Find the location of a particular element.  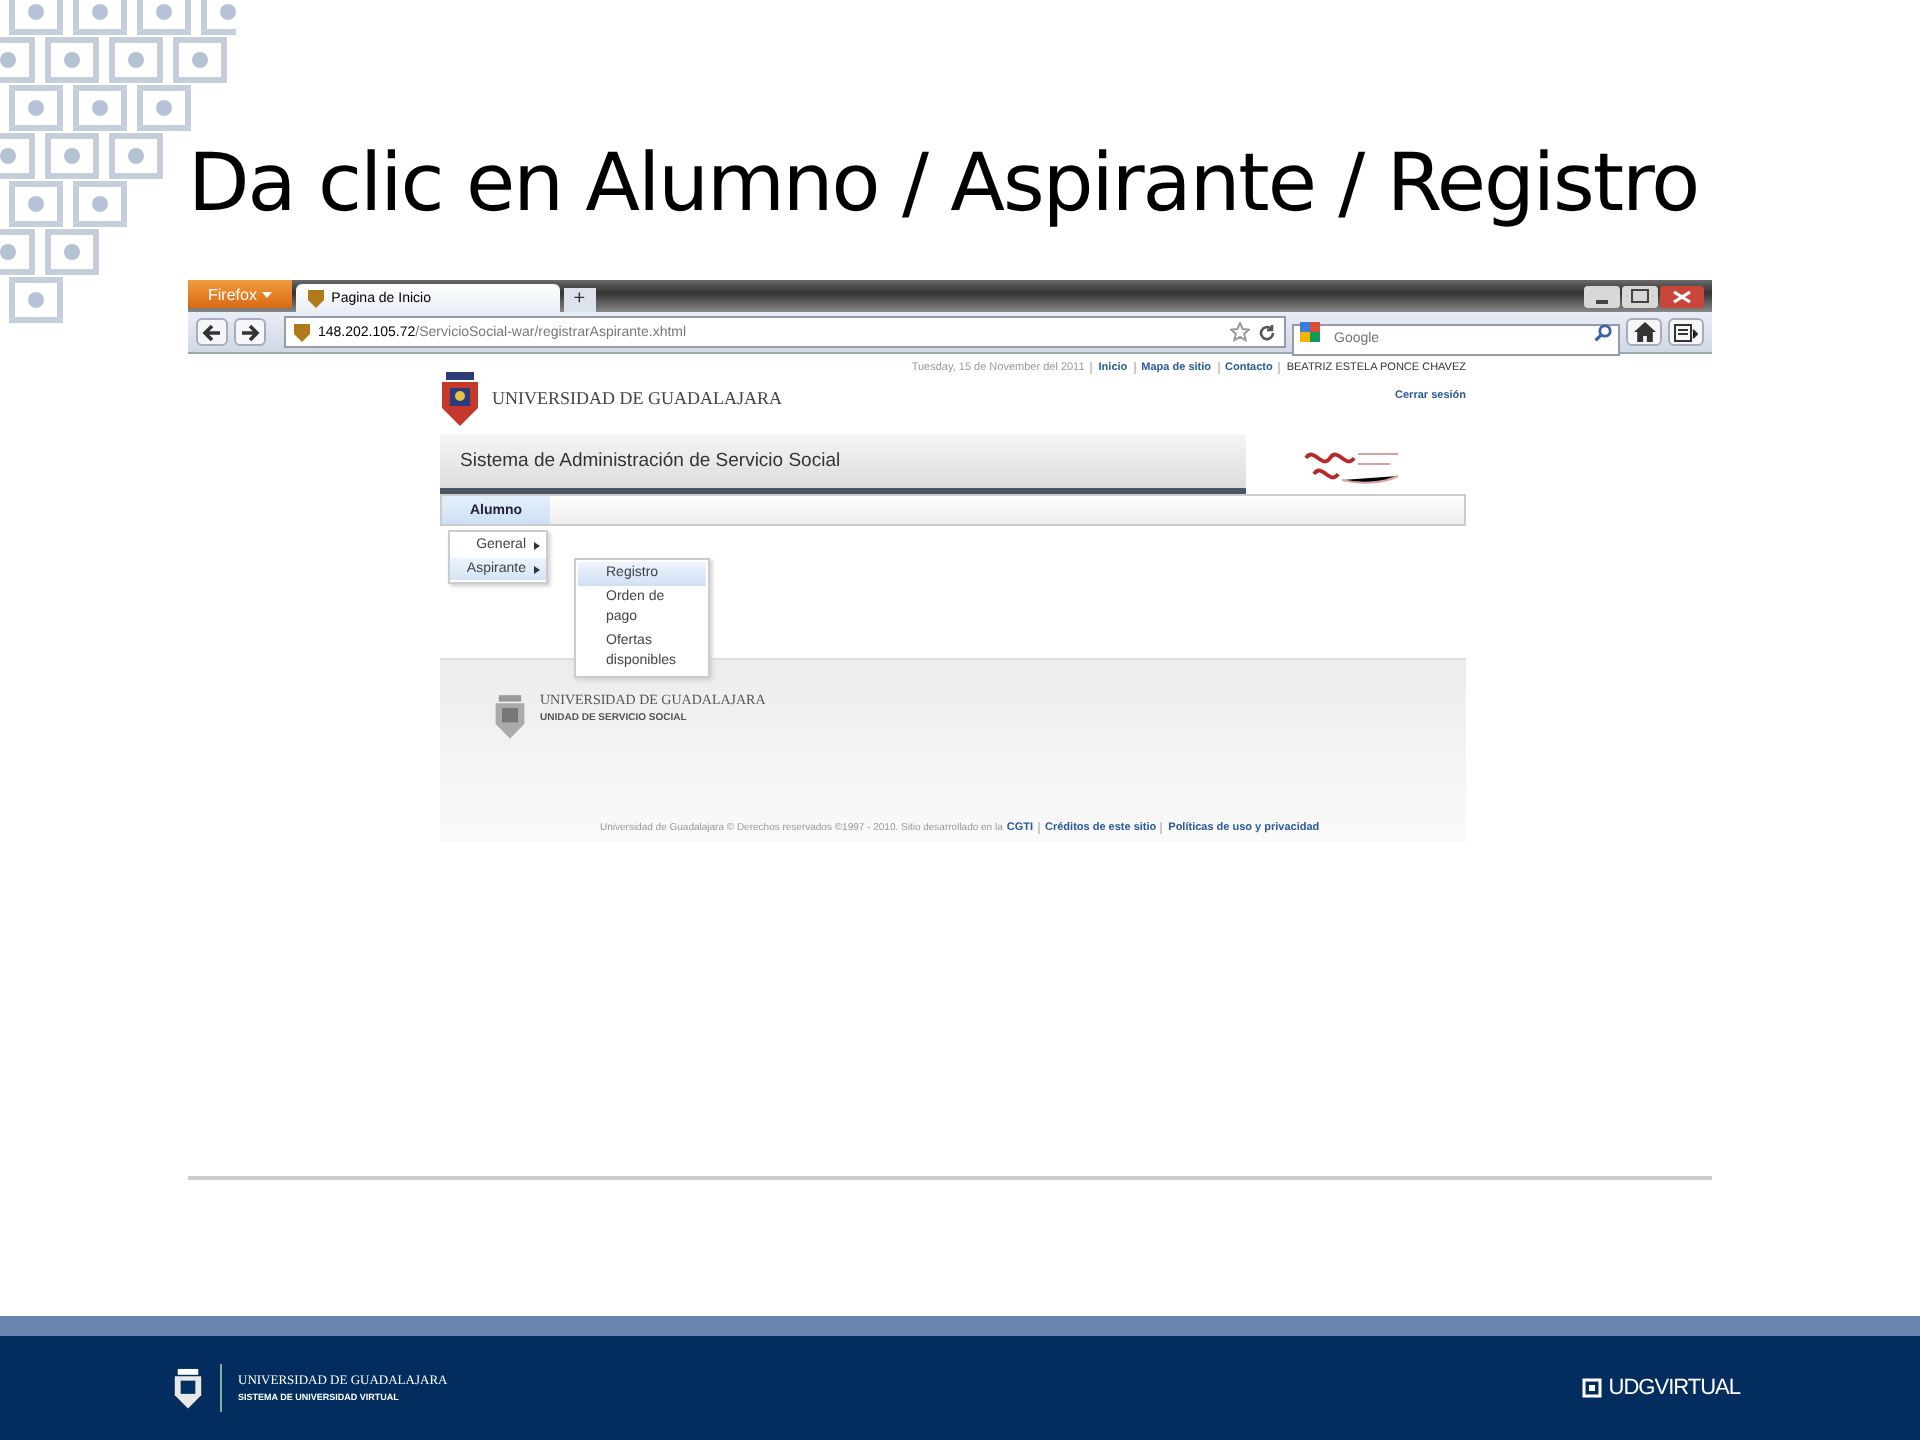

search-icon is located at coordinates (1603, 332).